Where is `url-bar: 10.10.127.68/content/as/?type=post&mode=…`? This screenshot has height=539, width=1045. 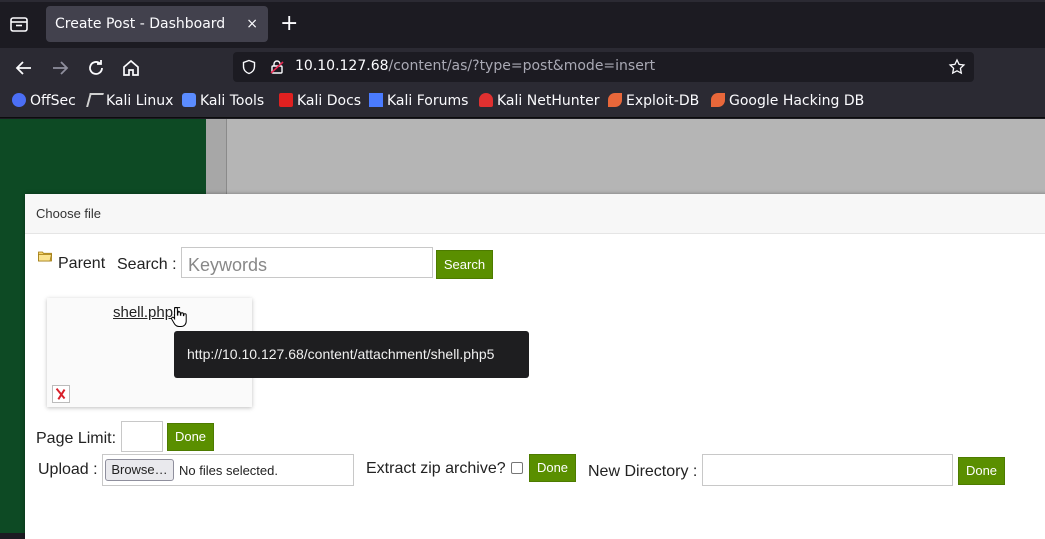
url-bar: 10.10.127.68/content/as/?type=post&mode=… is located at coordinates (603, 67).